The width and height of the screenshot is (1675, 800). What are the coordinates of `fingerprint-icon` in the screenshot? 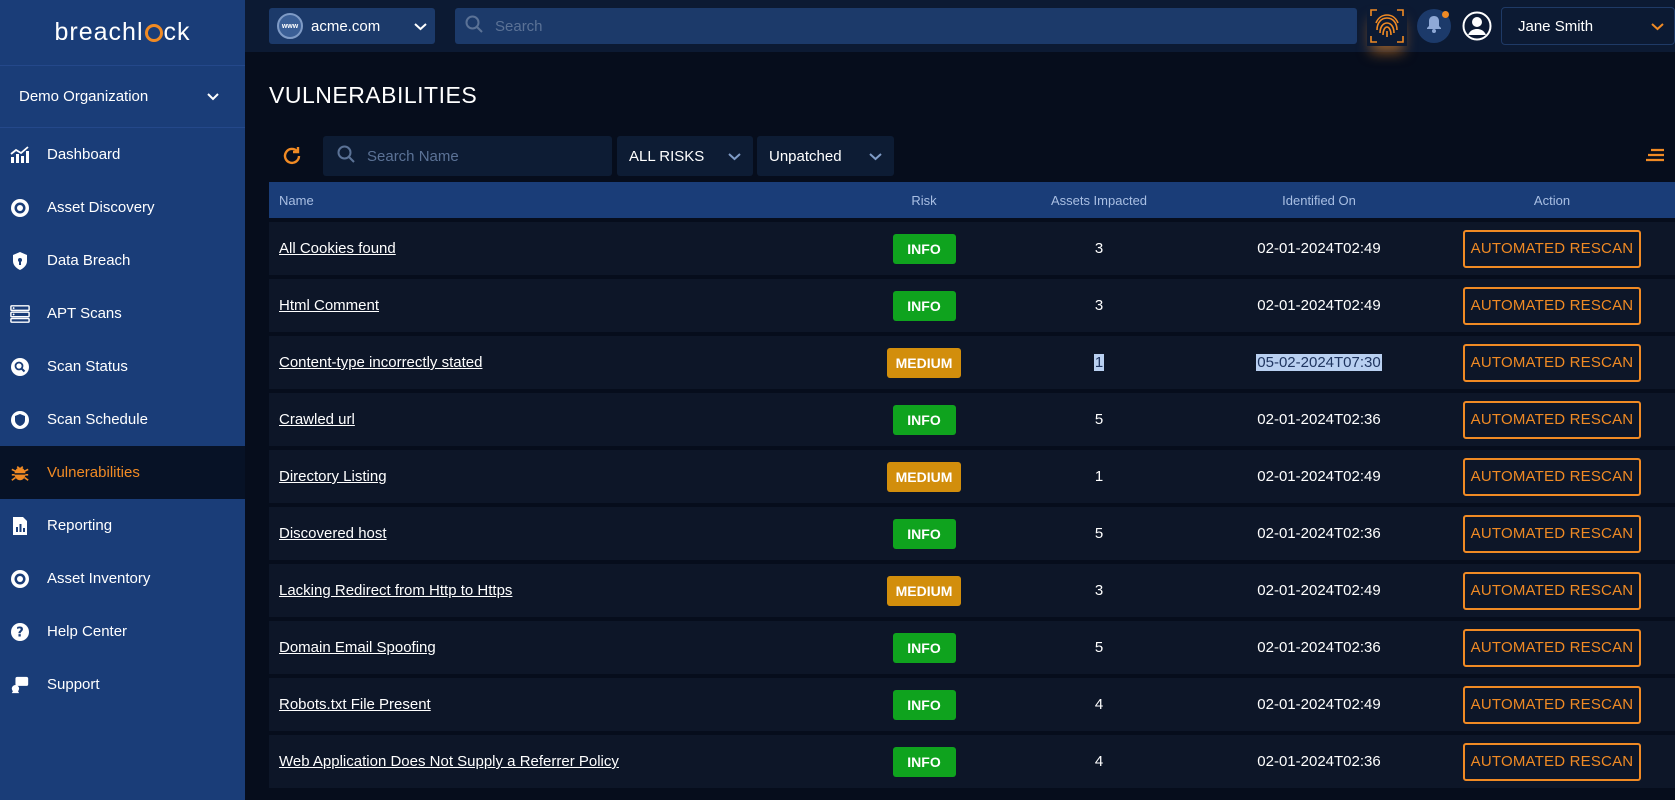 It's located at (1387, 26).